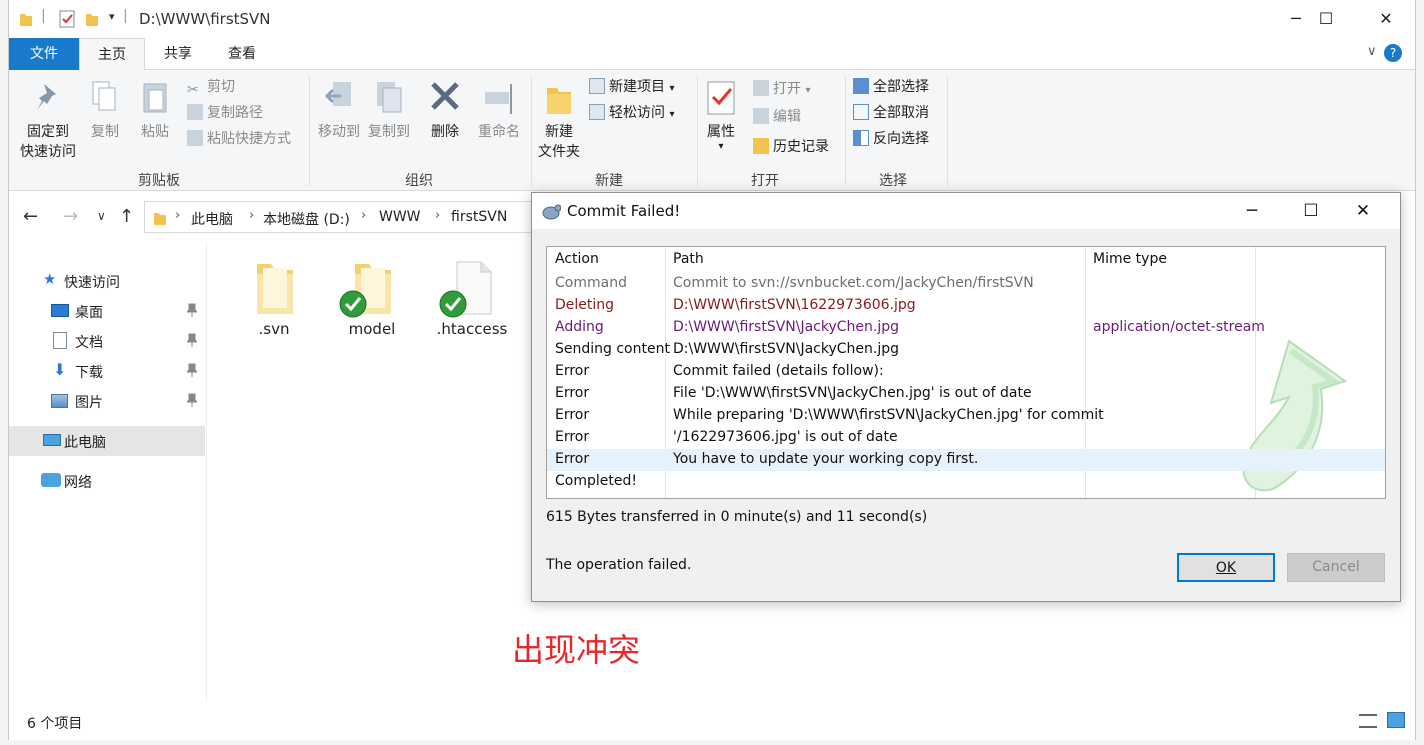 The image size is (1424, 745). What do you see at coordinates (249, 139) in the screenshot?
I see `paste-shortcut-label: 粘贴快捷方式` at bounding box center [249, 139].